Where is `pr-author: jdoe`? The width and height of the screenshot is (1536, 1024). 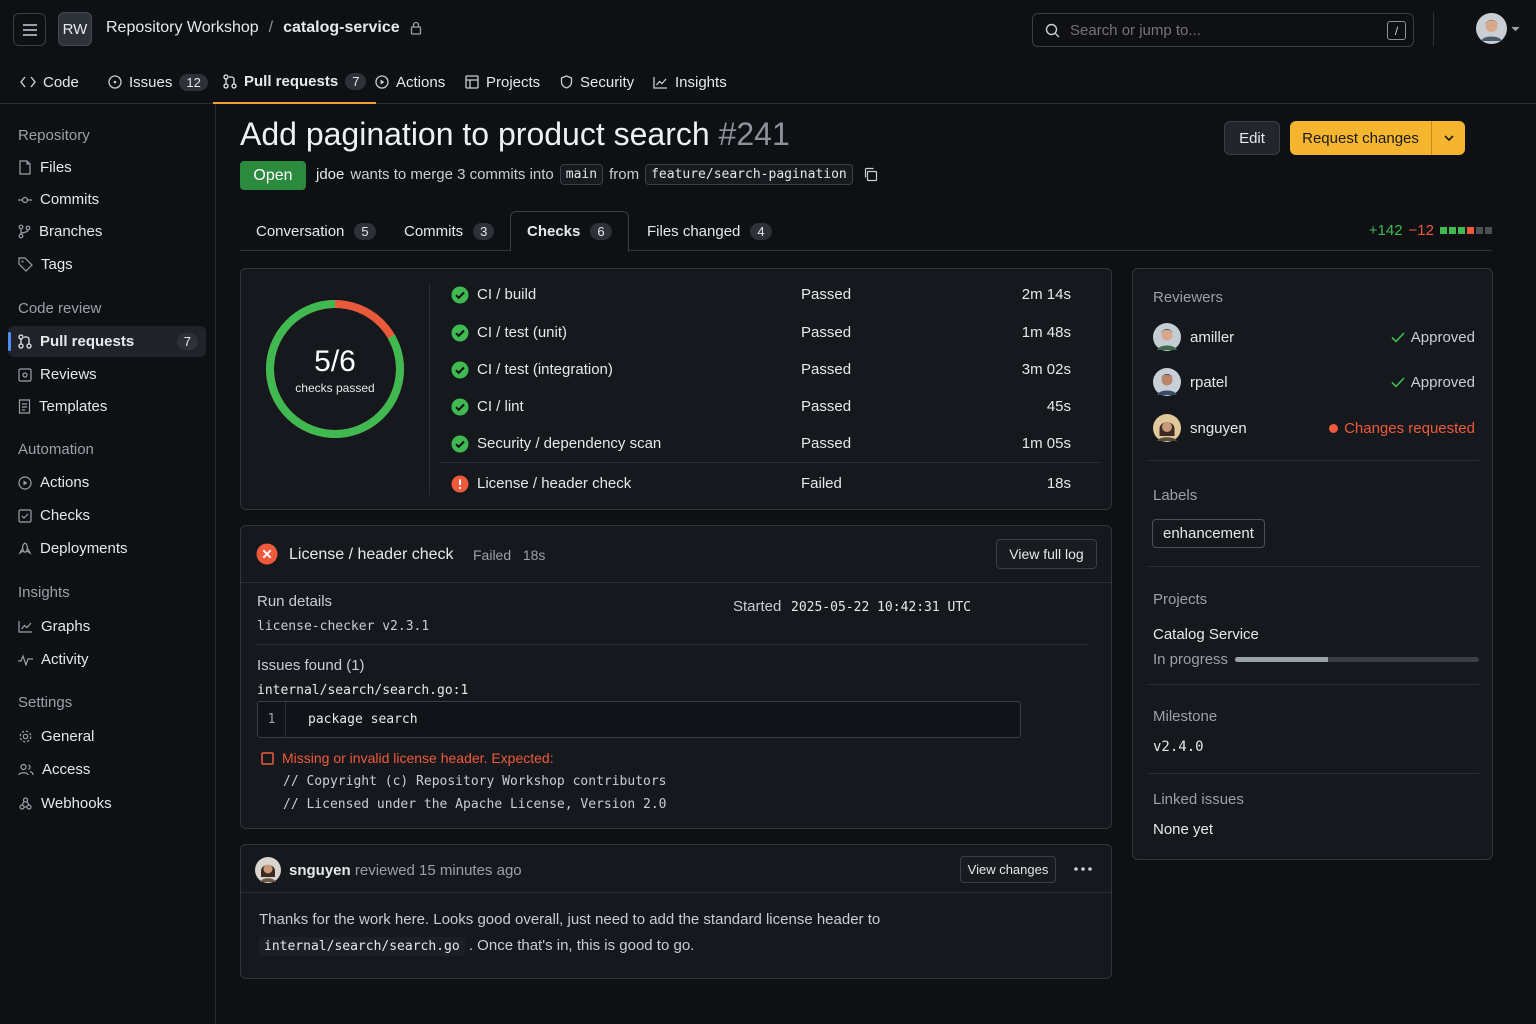 pr-author: jdoe is located at coordinates (330, 174).